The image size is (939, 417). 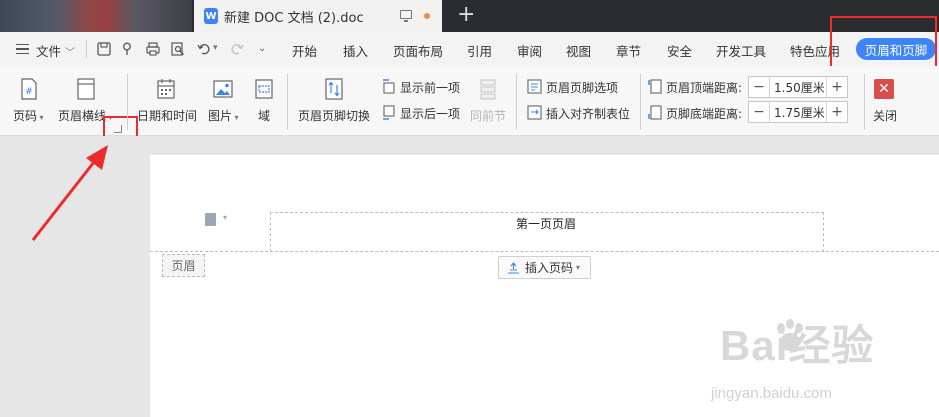 What do you see at coordinates (406, 16) in the screenshot?
I see `monitor-icon` at bounding box center [406, 16].